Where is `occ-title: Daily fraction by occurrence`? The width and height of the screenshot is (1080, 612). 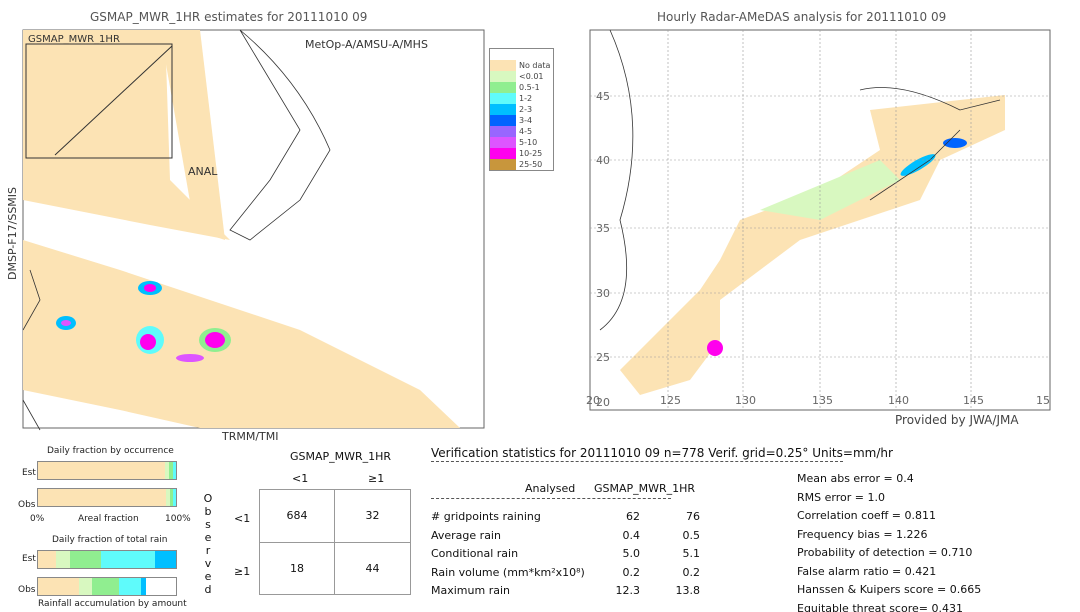
occ-title: Daily fraction by occurrence is located at coordinates (110, 451).